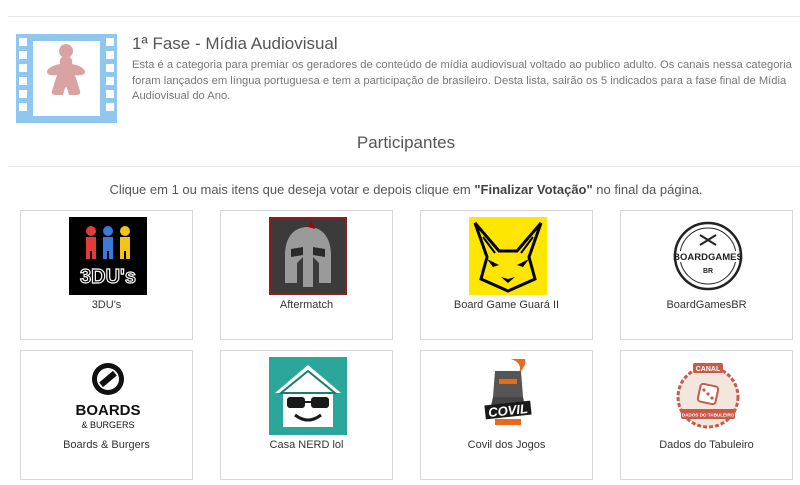 The image size is (800, 485). I want to click on boards-burgers-logo-text: BOARDS, so click(107, 410).